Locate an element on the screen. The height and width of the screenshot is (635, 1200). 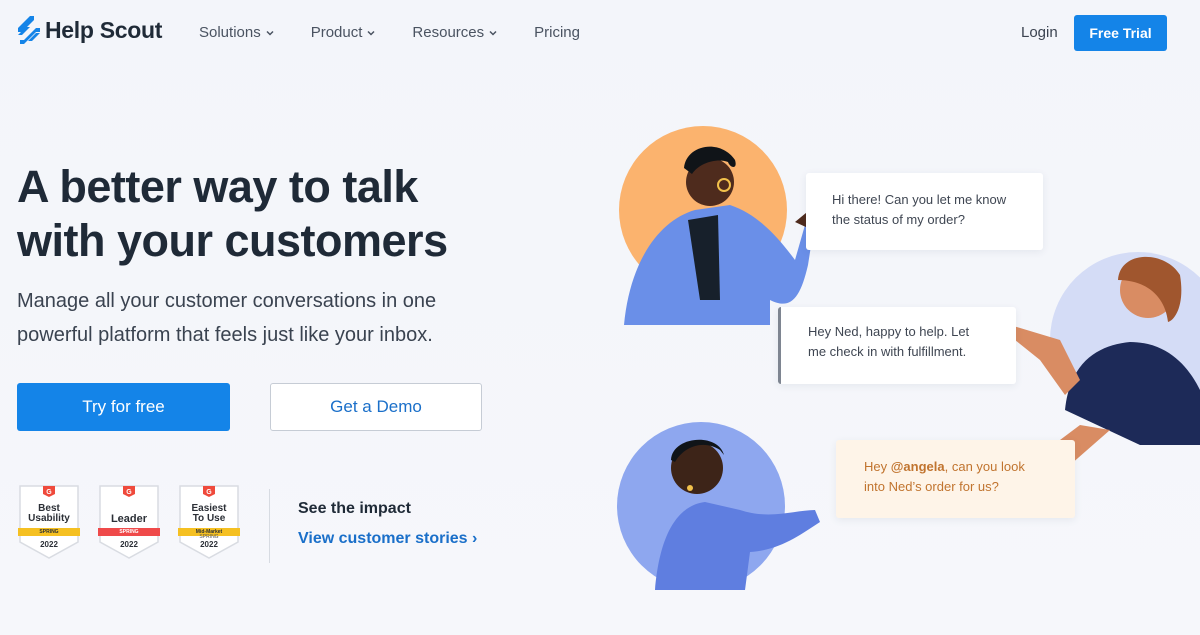
headline-line-2: with your customers is located at coordinates (232, 240).